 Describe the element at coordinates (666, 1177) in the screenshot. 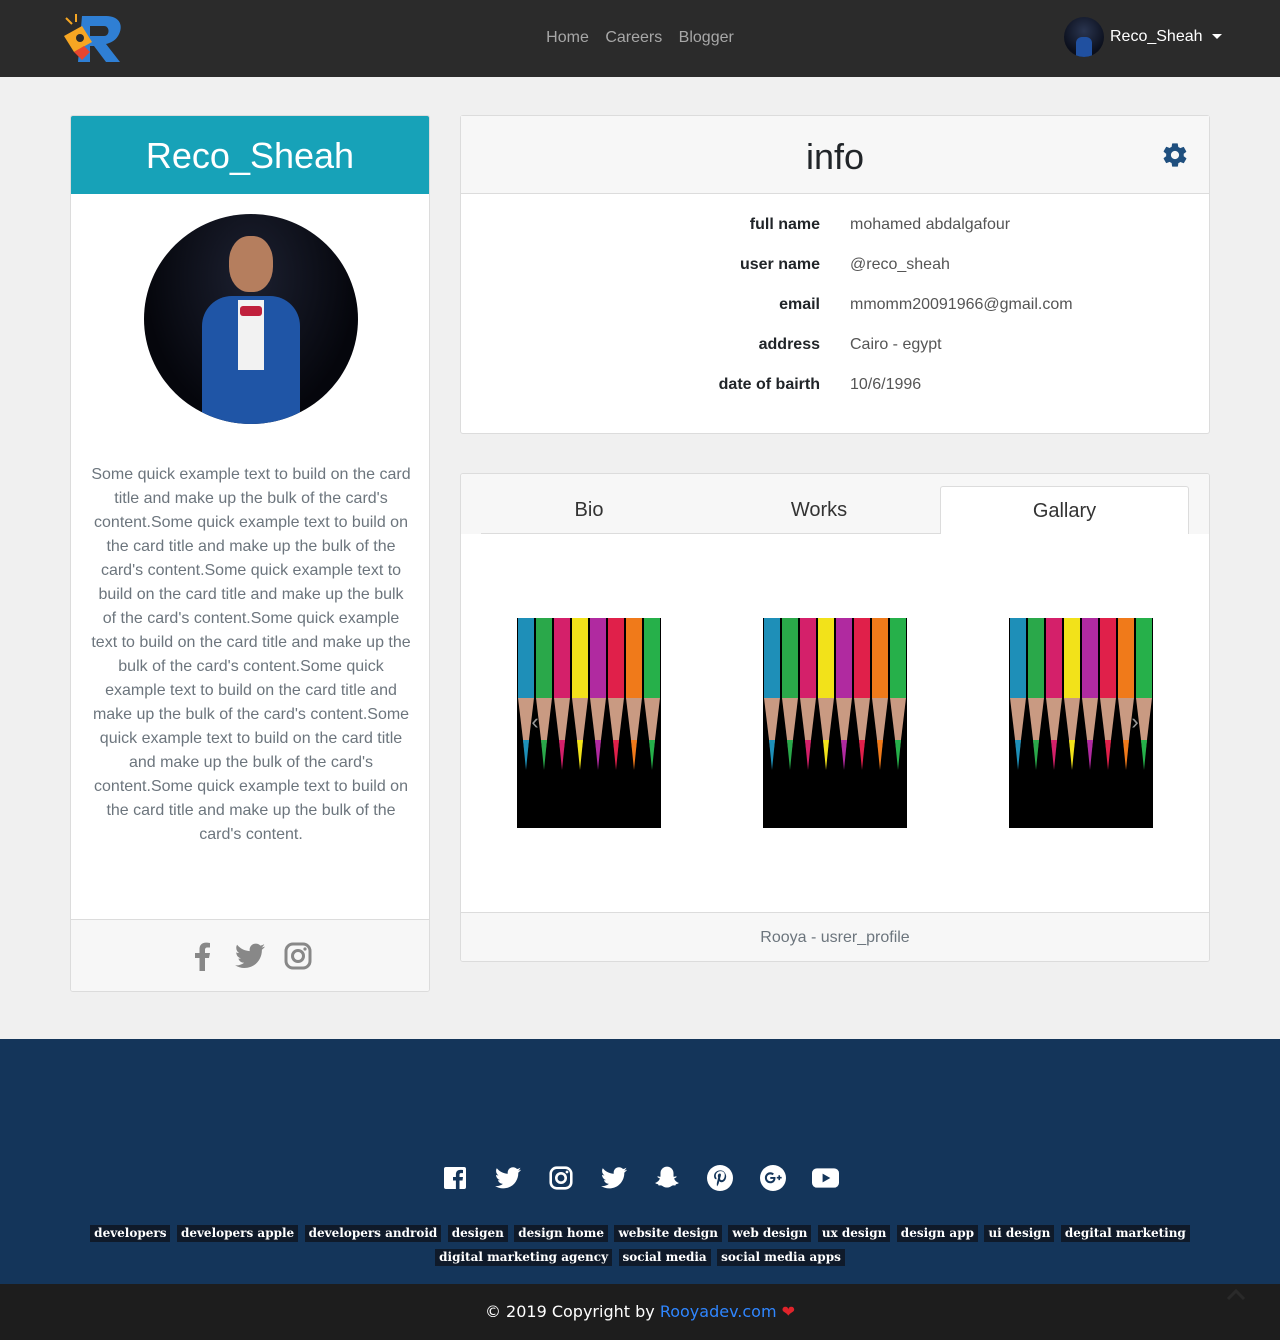

I see `snapchat-icon` at that location.